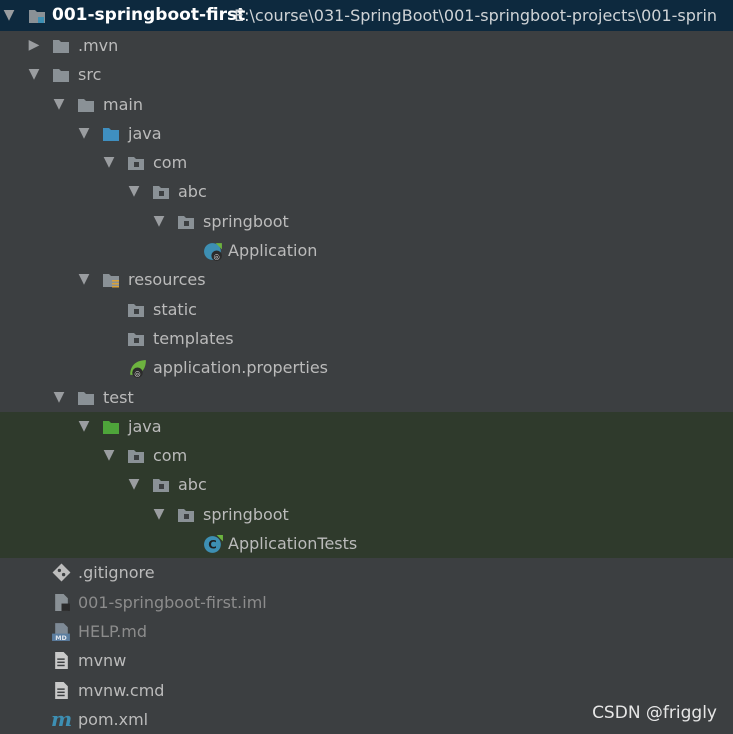 The height and width of the screenshot is (734, 733). What do you see at coordinates (654, 713) in the screenshot?
I see `watermark: CSDN @friggly` at bounding box center [654, 713].